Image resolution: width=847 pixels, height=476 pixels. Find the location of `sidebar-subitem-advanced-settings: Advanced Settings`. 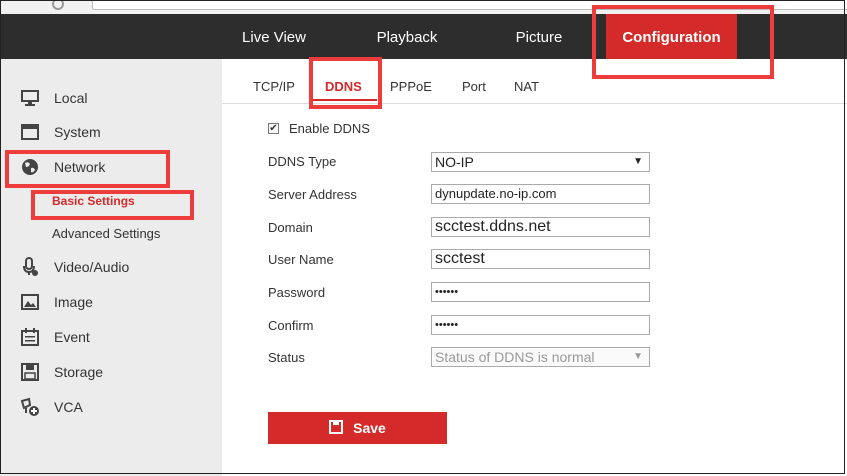

sidebar-subitem-advanced-settings: Advanced Settings is located at coordinates (106, 233).